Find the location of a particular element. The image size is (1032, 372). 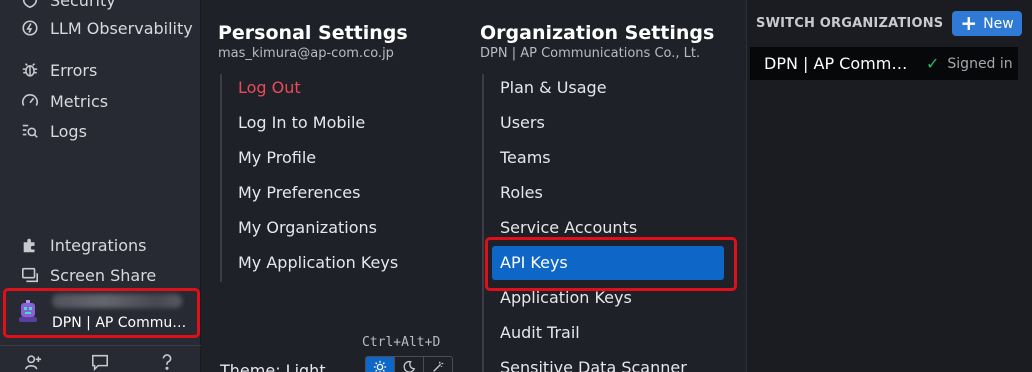

puzzle-icon is located at coordinates (30, 245).